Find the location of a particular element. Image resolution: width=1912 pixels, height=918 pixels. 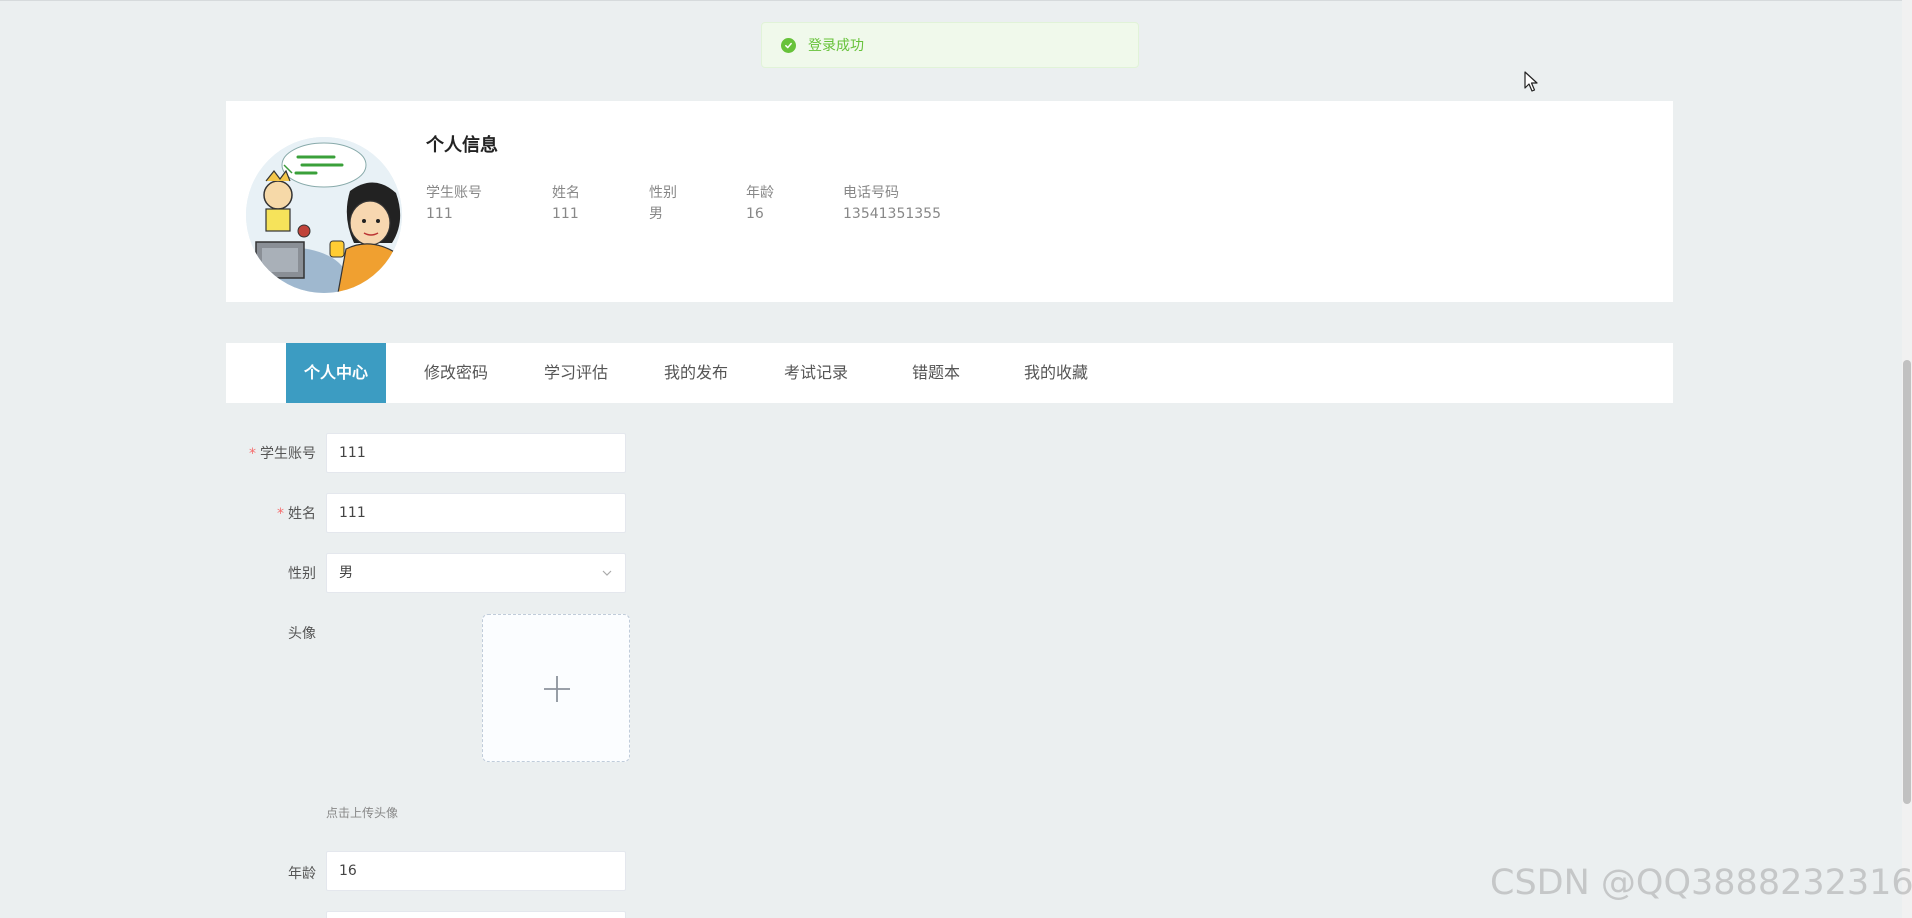

tab-change-password: 修改密码 is located at coordinates (456, 373).